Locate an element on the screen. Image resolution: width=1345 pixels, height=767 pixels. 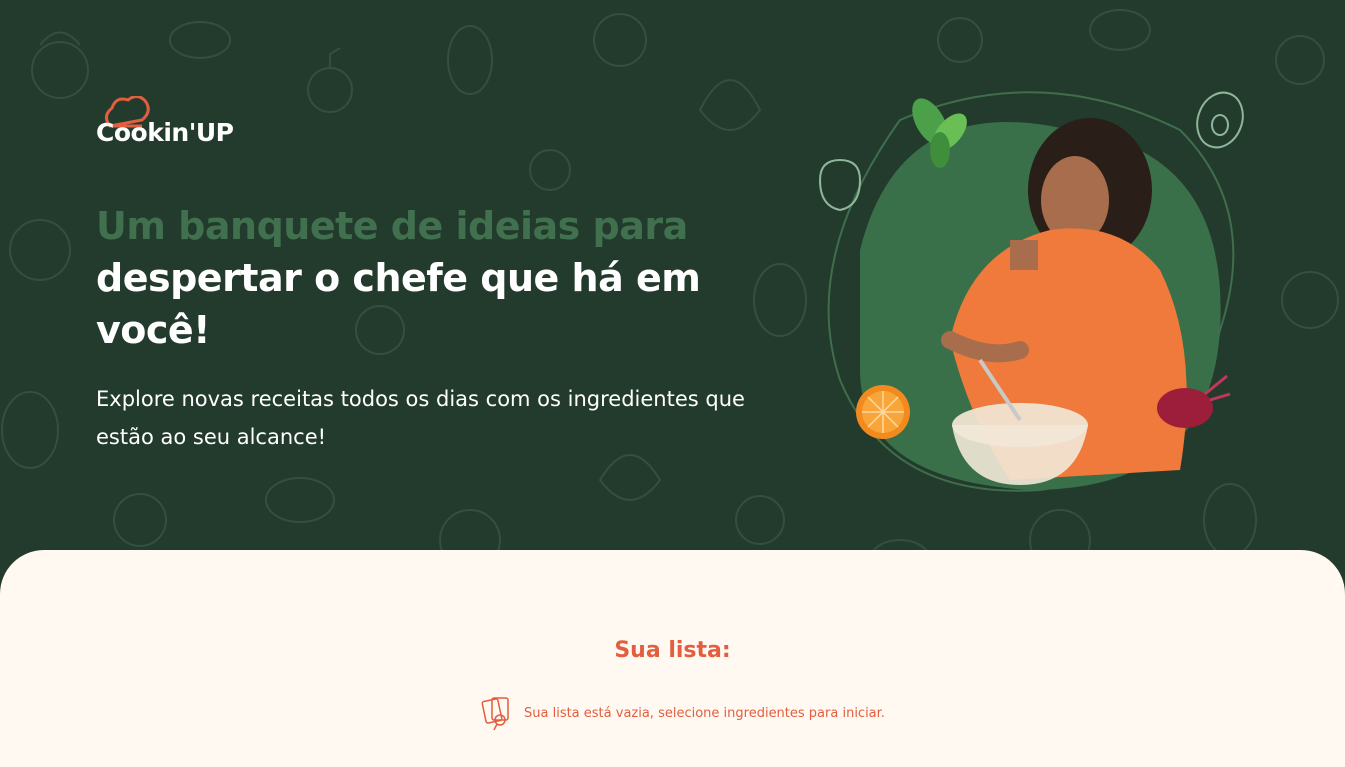
avocado-icon is located at coordinates (1220, 120).